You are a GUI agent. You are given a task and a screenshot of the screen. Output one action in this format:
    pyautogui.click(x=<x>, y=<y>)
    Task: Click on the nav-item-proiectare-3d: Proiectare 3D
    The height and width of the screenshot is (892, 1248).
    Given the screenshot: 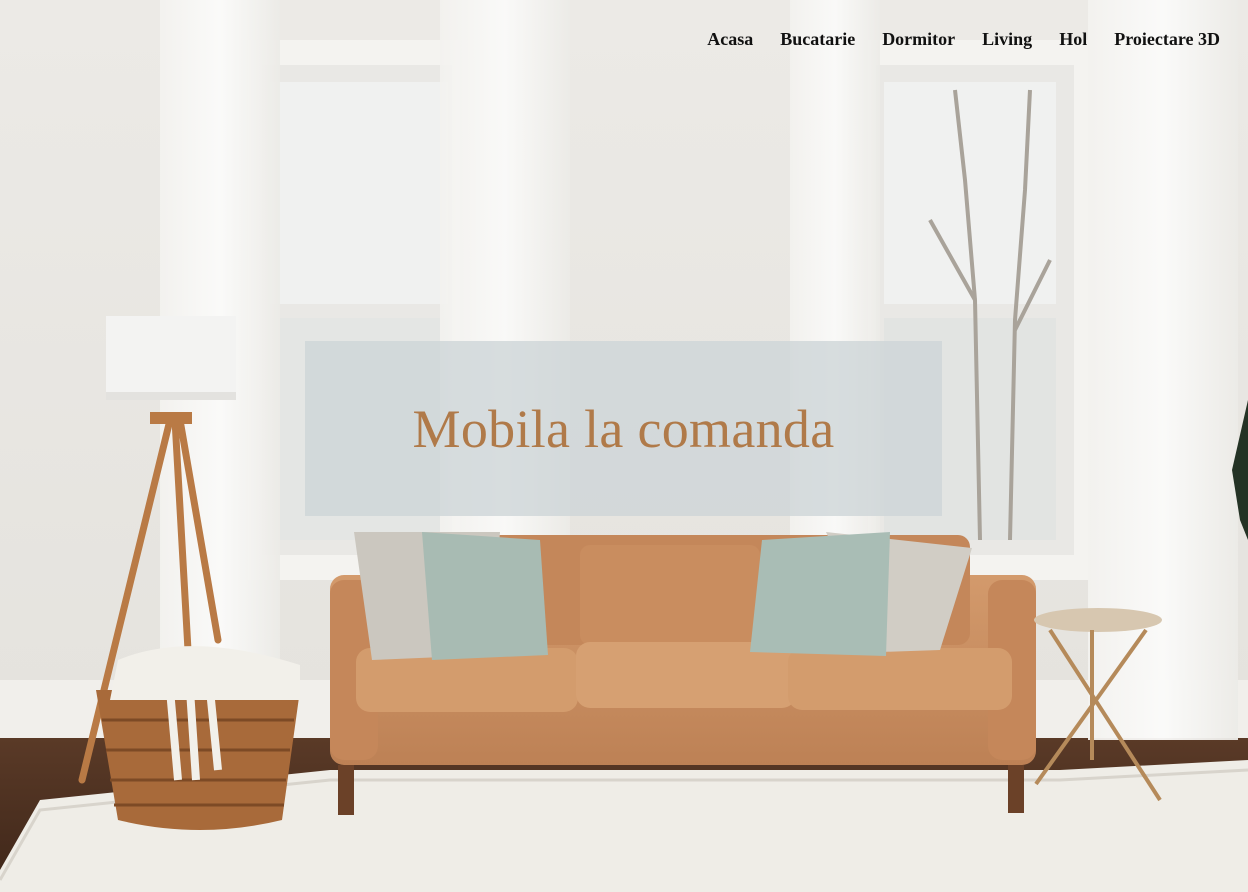 What is the action you would take?
    pyautogui.click(x=1167, y=39)
    